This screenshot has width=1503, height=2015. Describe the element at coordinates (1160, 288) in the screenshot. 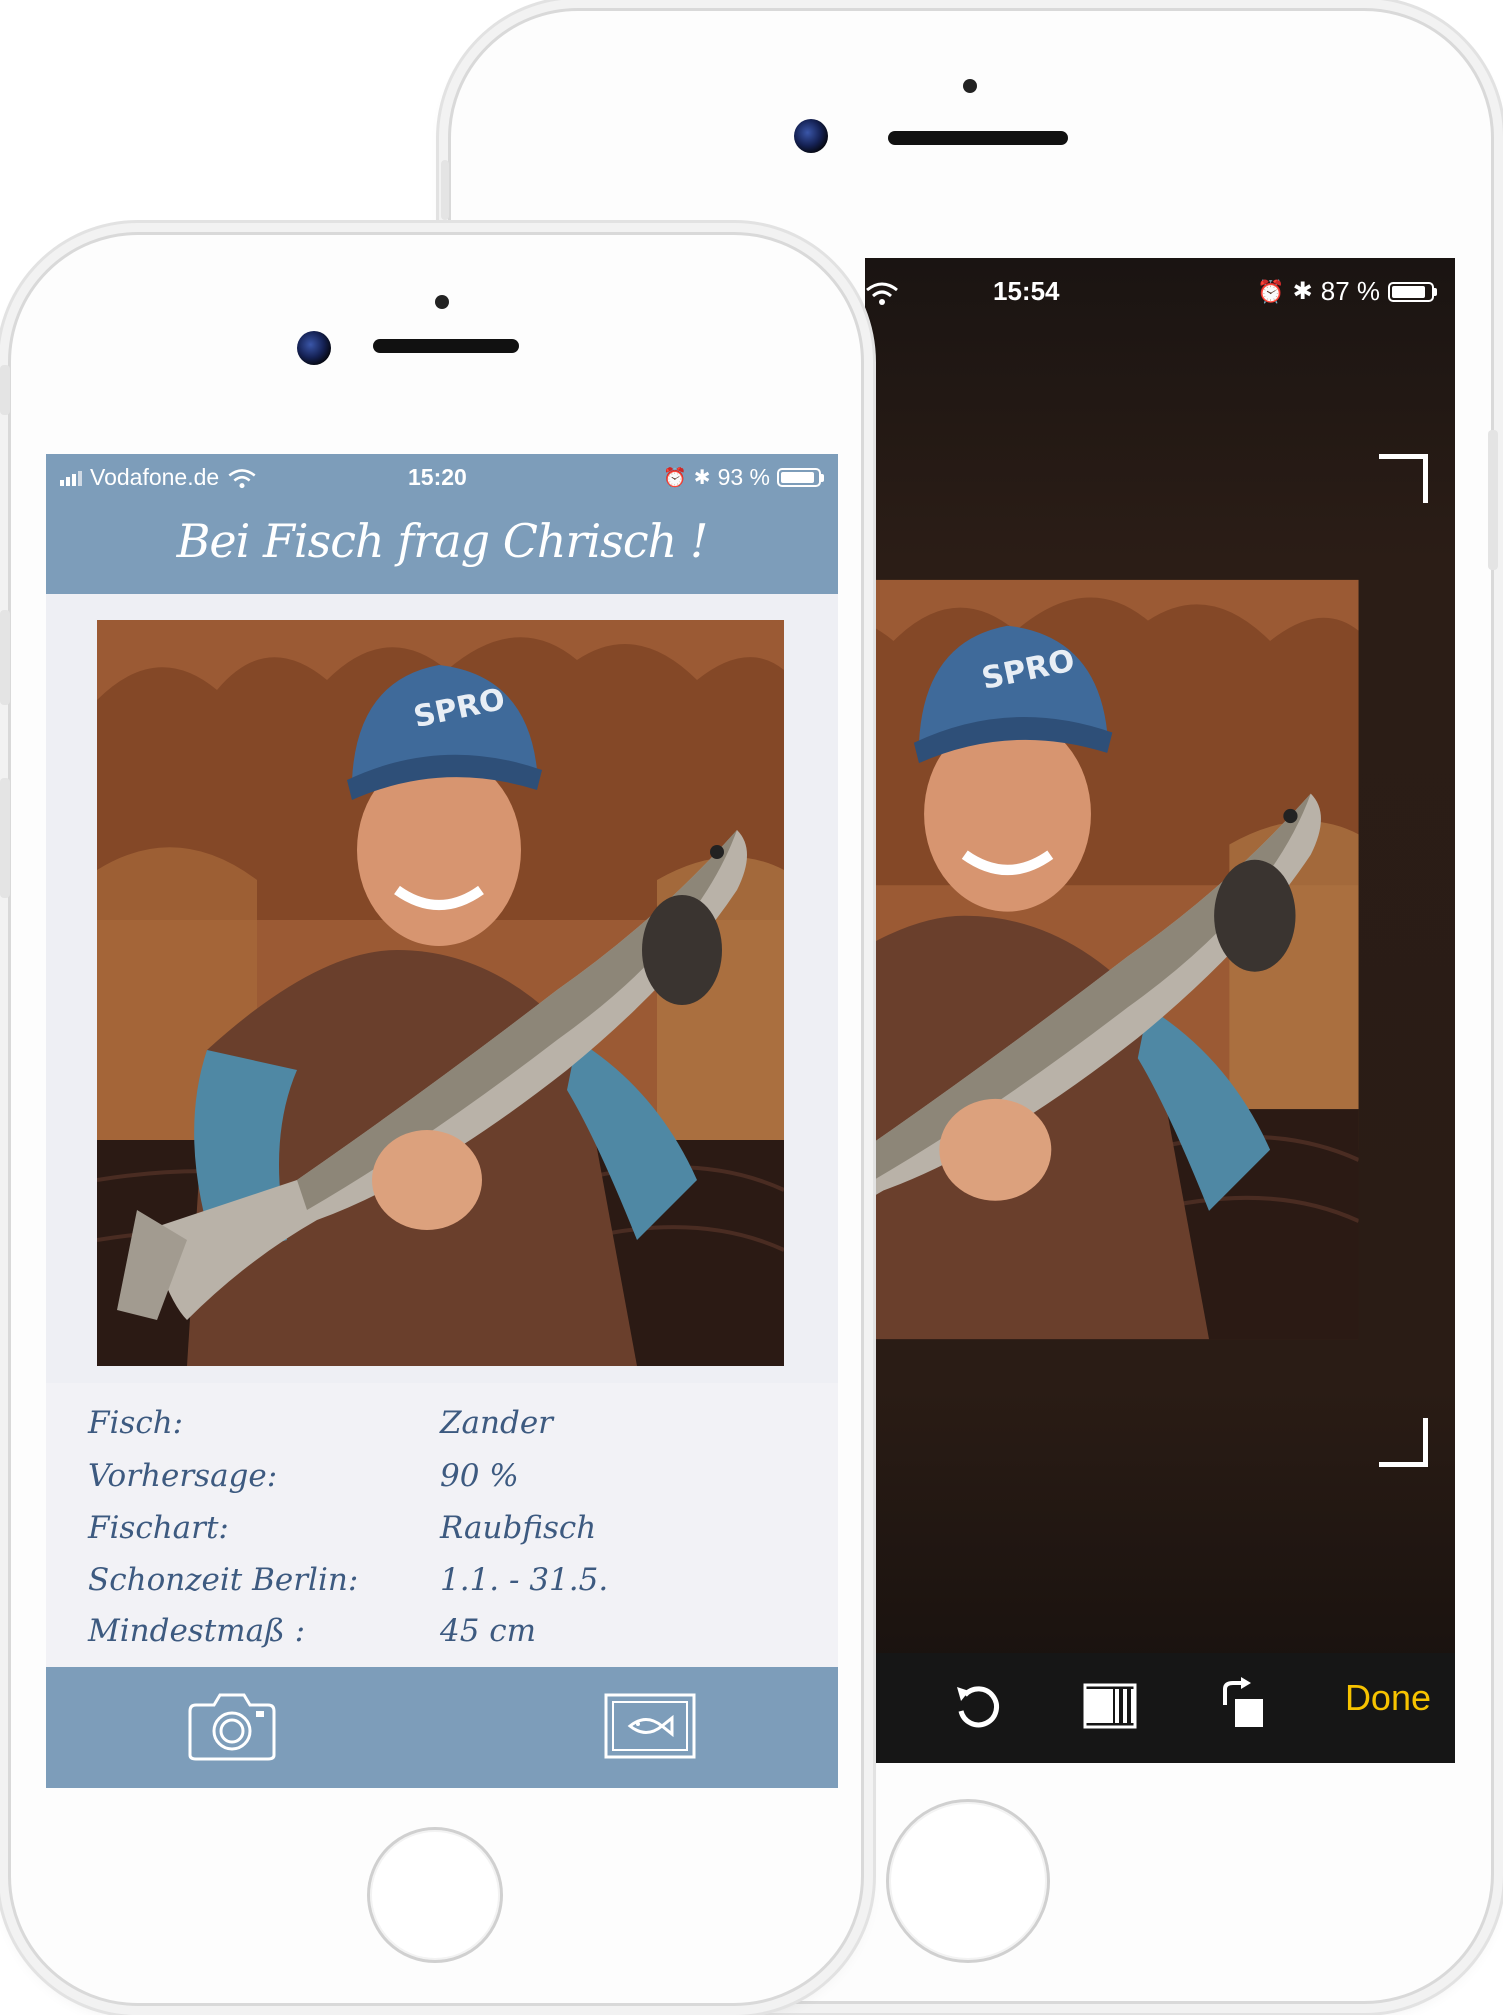

I see `status-bar: 15:54 ⏰ ✱ 87 %` at that location.